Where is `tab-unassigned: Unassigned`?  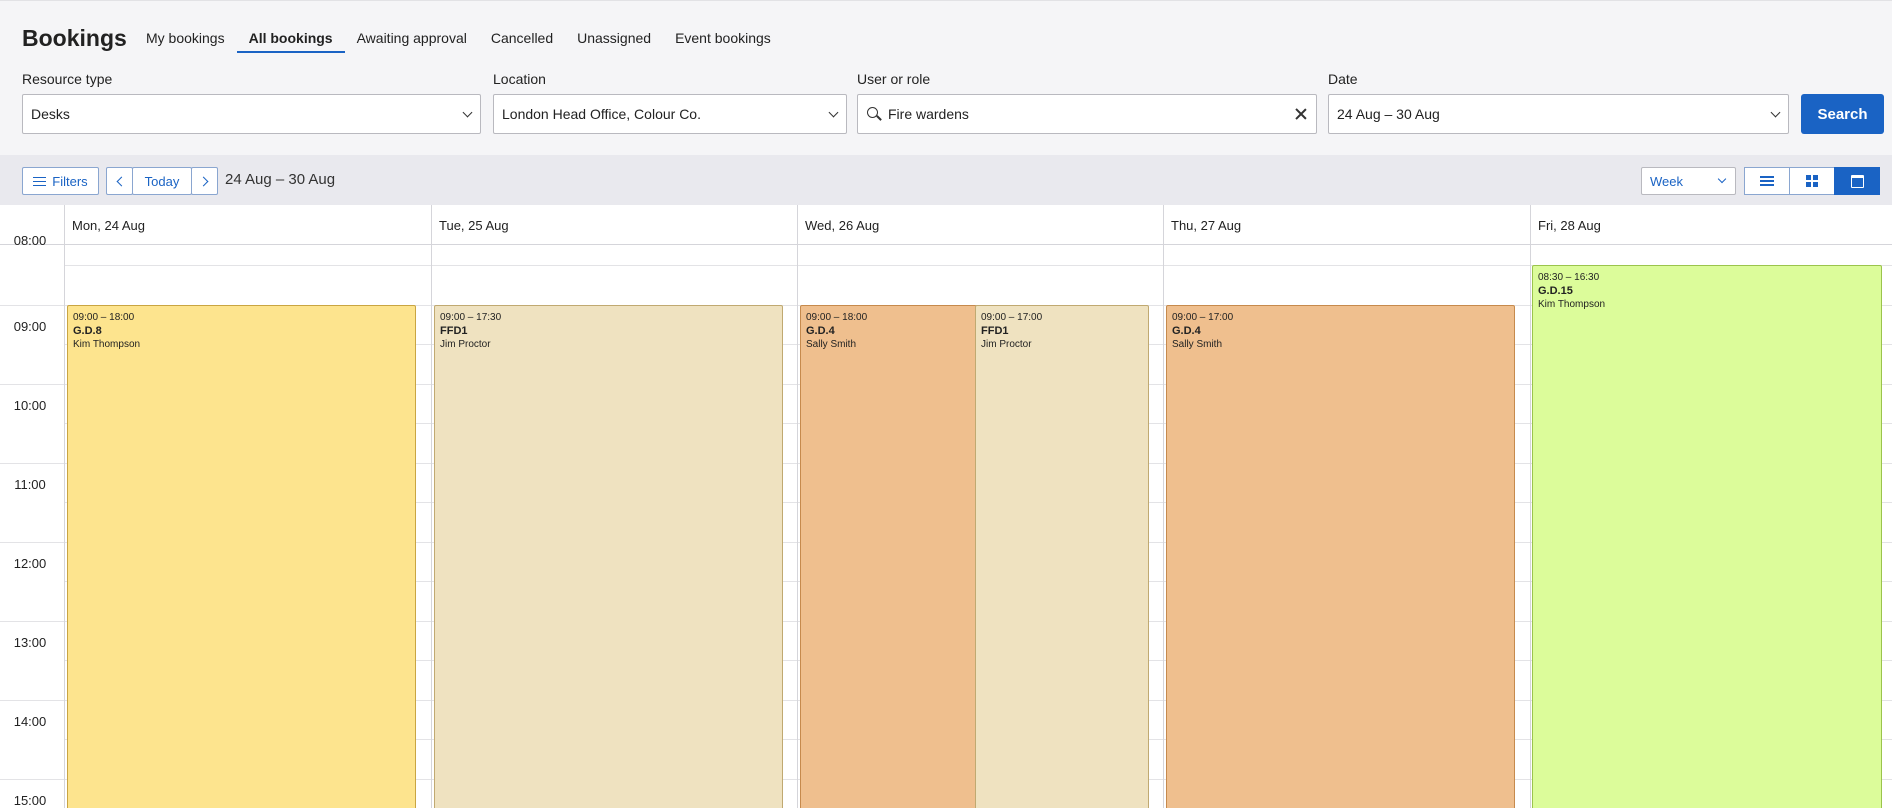 tab-unassigned: Unassigned is located at coordinates (614, 39).